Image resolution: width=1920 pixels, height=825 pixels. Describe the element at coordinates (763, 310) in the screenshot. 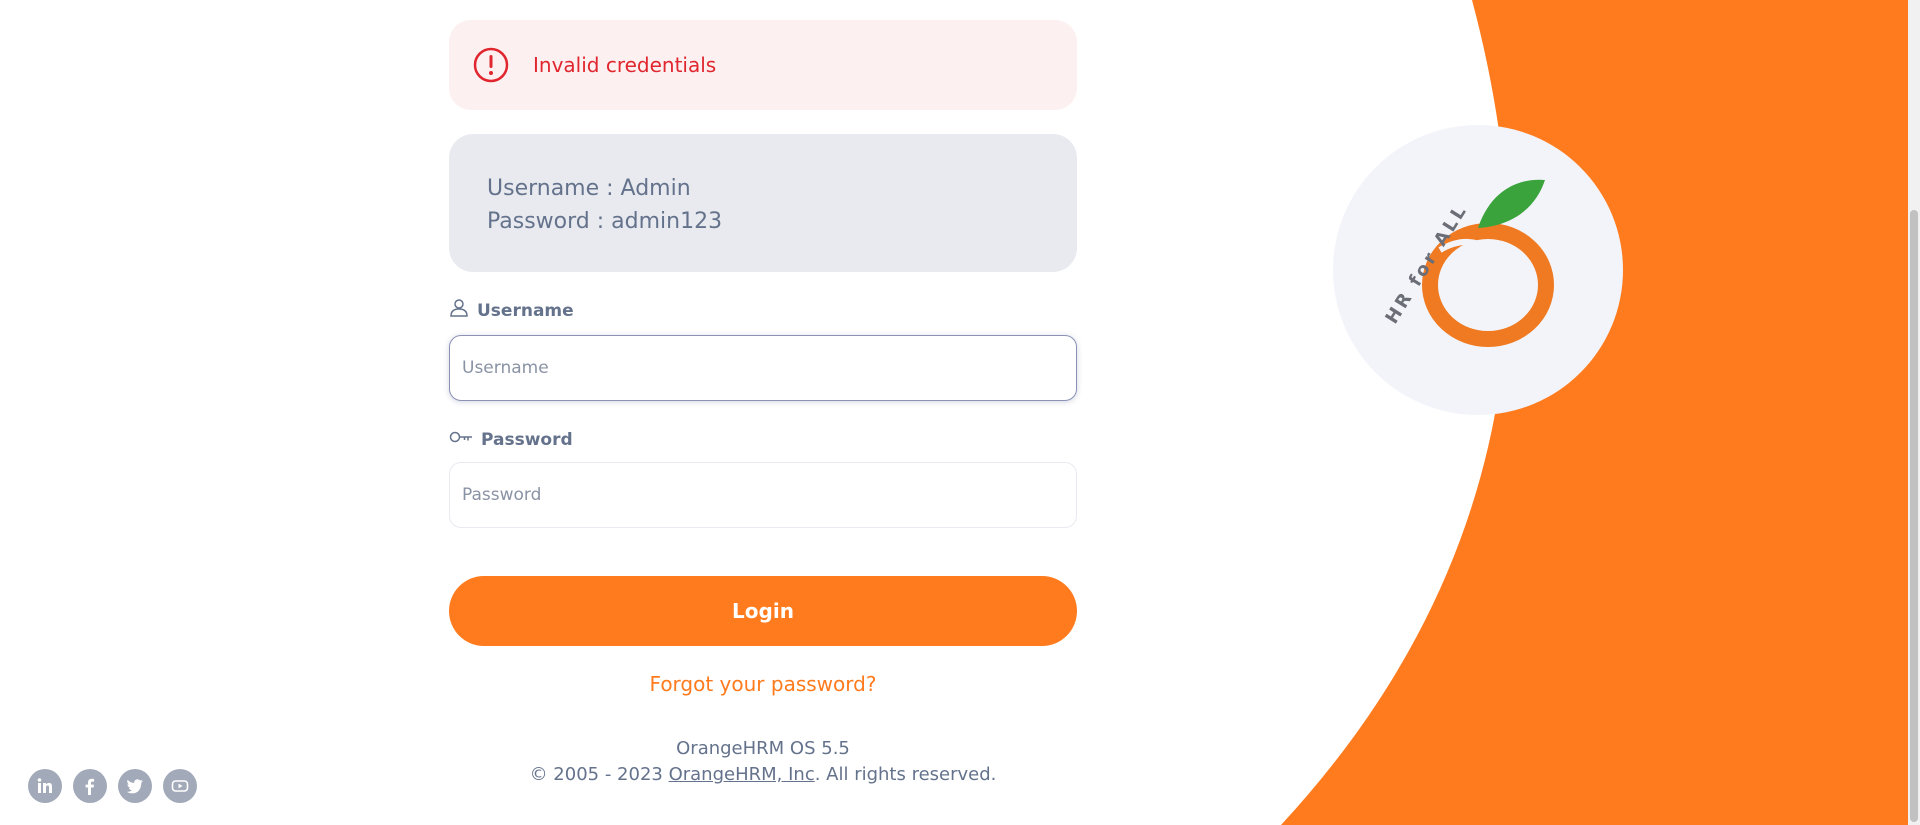

I see `username-label-row: Username` at that location.